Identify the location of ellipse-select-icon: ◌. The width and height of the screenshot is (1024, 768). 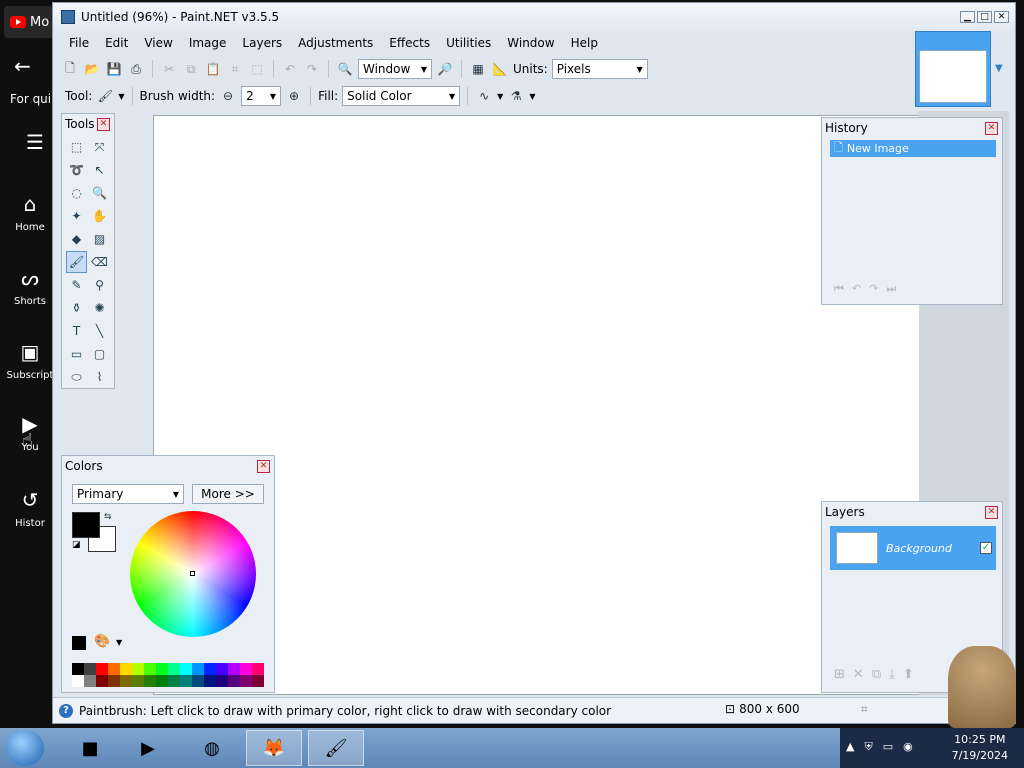
(76, 193).